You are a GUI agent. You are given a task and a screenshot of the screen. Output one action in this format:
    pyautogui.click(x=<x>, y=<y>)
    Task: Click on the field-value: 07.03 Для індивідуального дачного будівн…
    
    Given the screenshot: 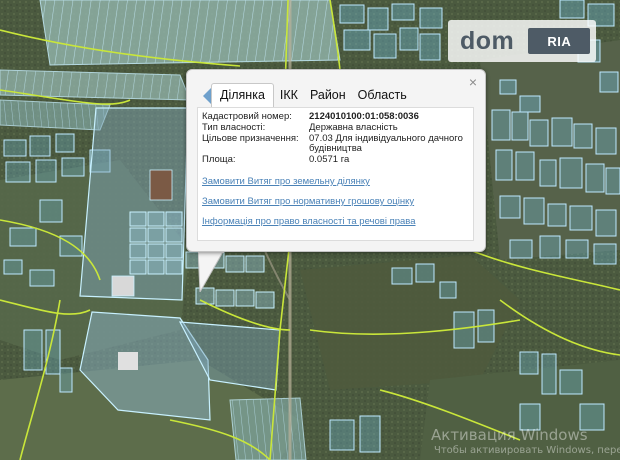 What is the action you would take?
    pyautogui.click(x=386, y=143)
    